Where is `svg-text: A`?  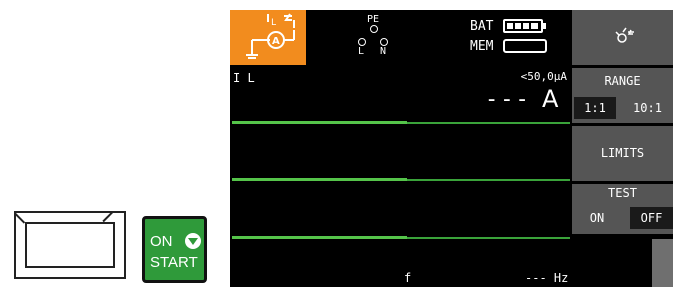
svg-text: A is located at coordinates (276, 41).